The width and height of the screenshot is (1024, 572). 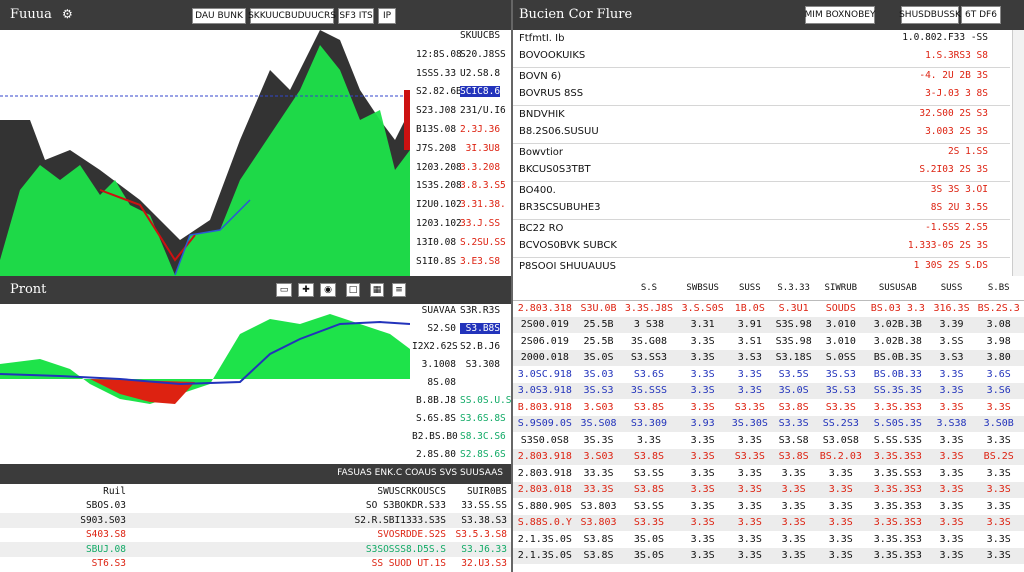 What do you see at coordinates (483, 242) in the screenshot?
I see `price-right: S.2SU.SS` at bounding box center [483, 242].